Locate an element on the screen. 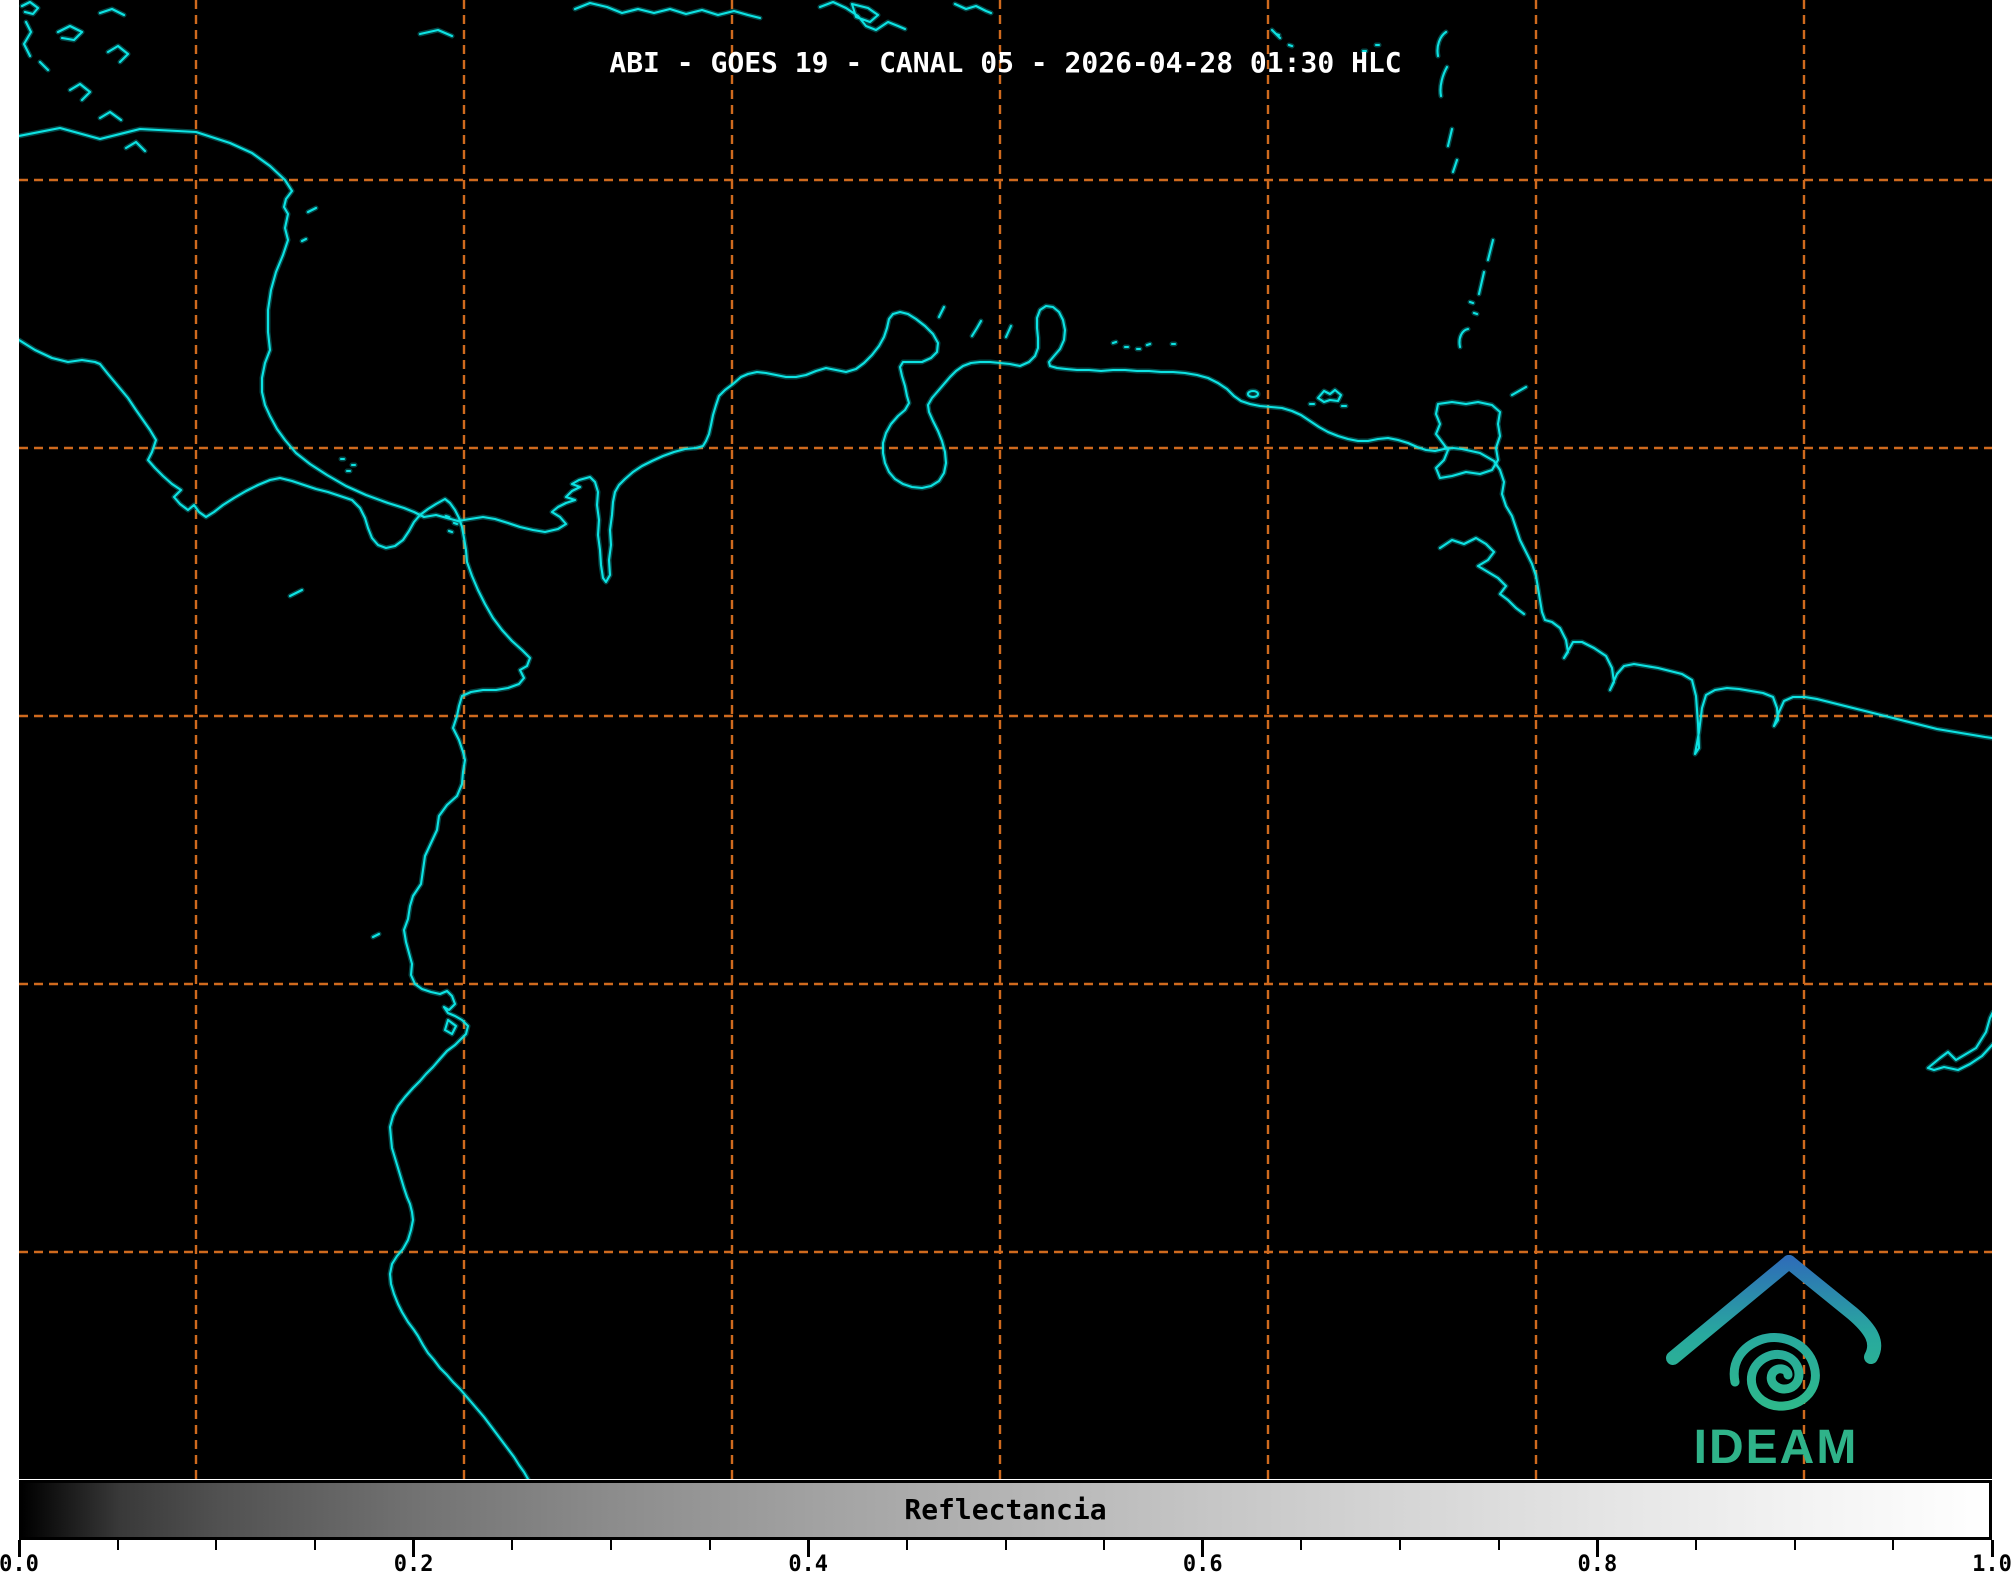 This screenshot has width=2011, height=1577. colorbar-tick-label: 0.0 is located at coordinates (19, 1564).